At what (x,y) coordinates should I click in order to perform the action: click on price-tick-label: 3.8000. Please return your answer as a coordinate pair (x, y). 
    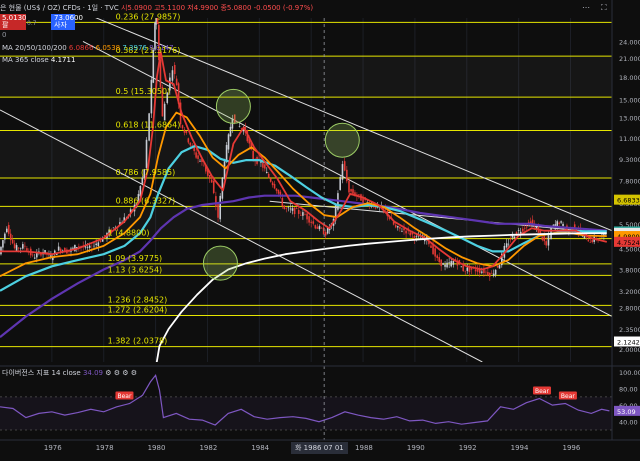
    Looking at the image, I should click on (629, 271).